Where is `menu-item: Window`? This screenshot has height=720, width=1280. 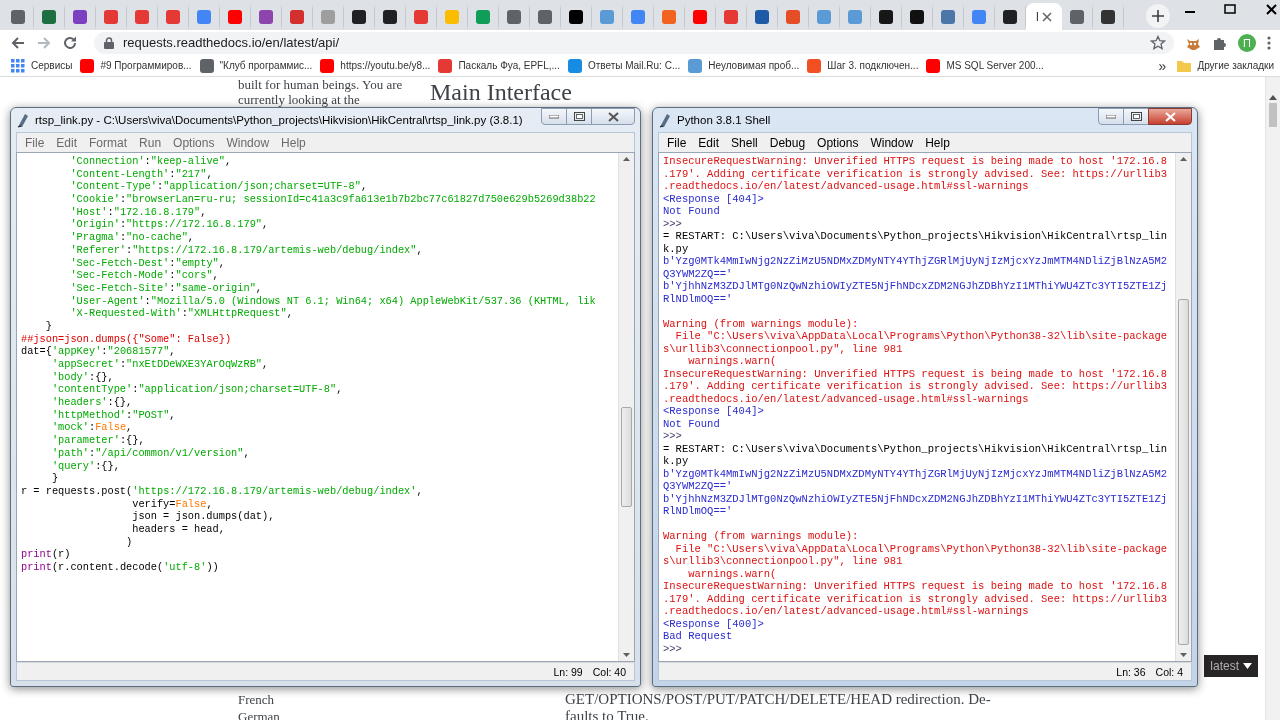 menu-item: Window is located at coordinates (892, 142).